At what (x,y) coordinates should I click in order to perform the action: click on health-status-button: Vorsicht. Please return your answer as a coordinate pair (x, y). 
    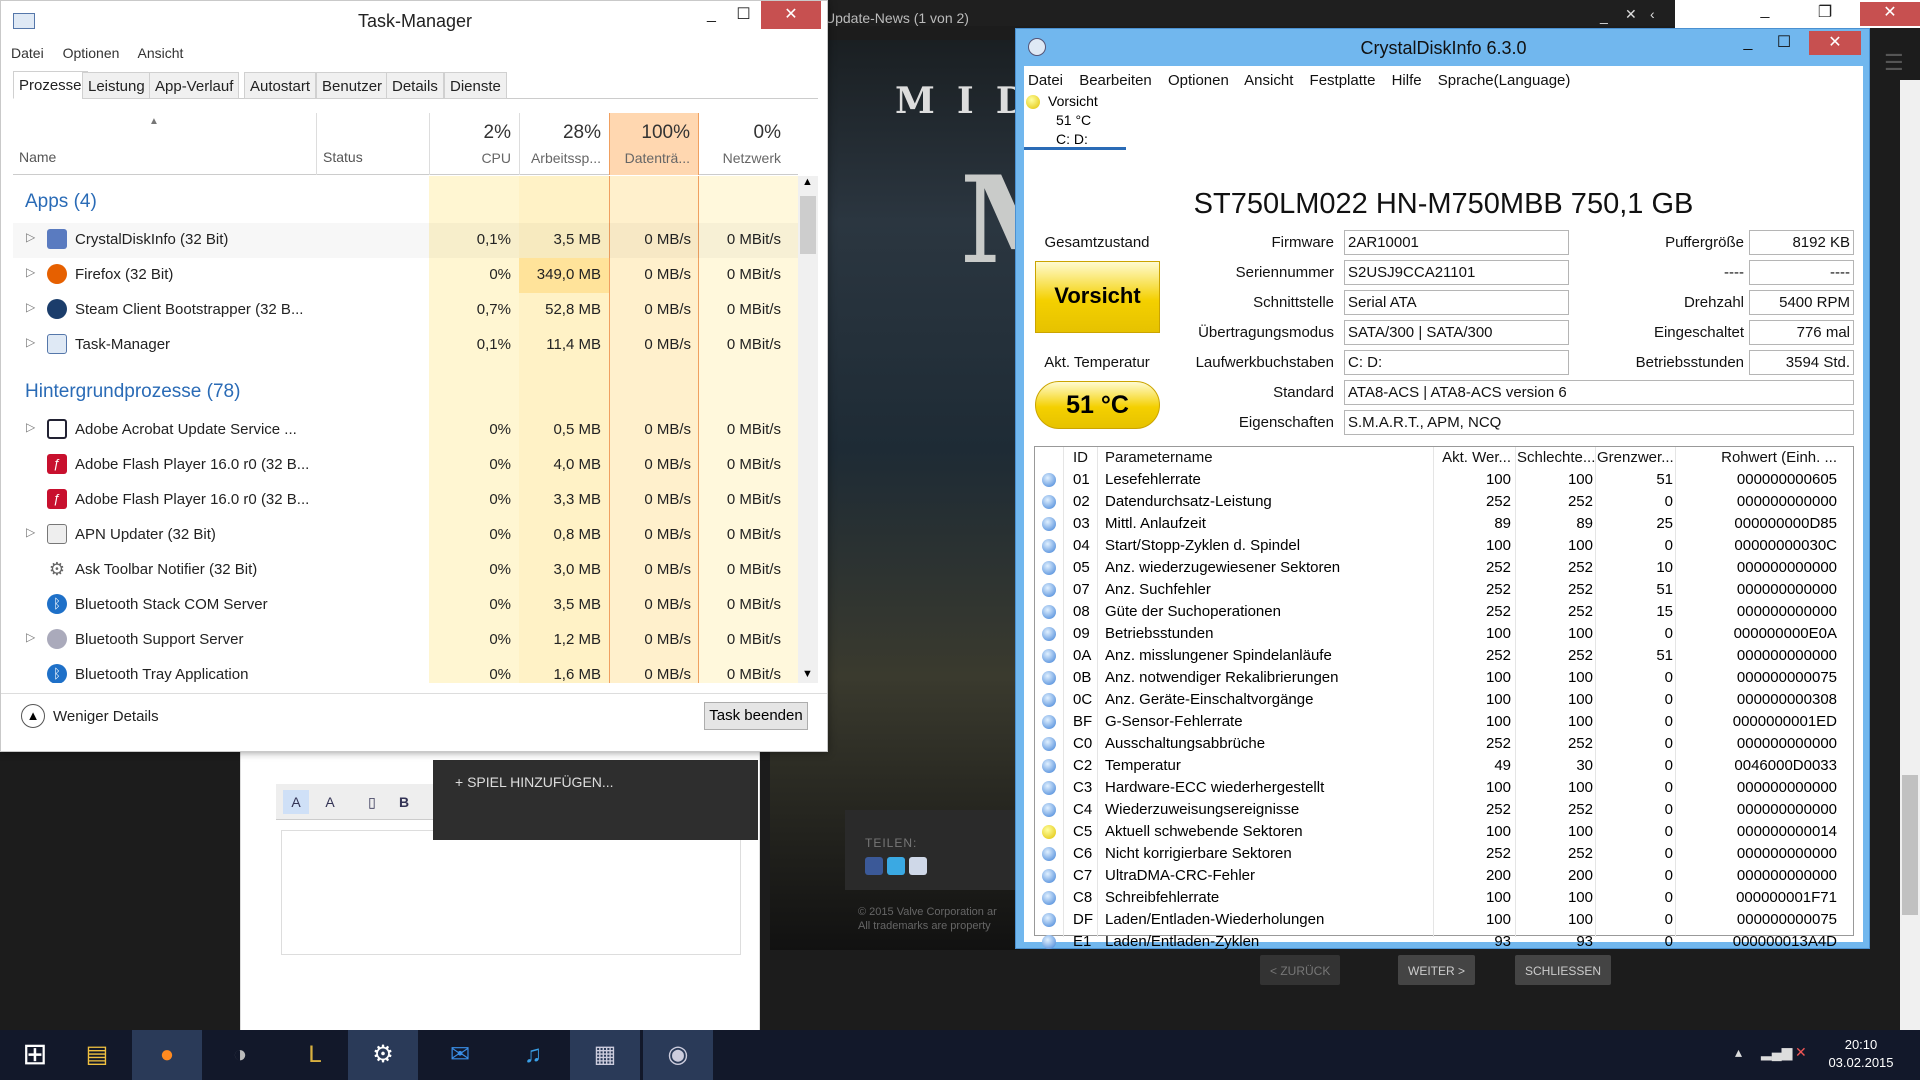
    Looking at the image, I should click on (1097, 297).